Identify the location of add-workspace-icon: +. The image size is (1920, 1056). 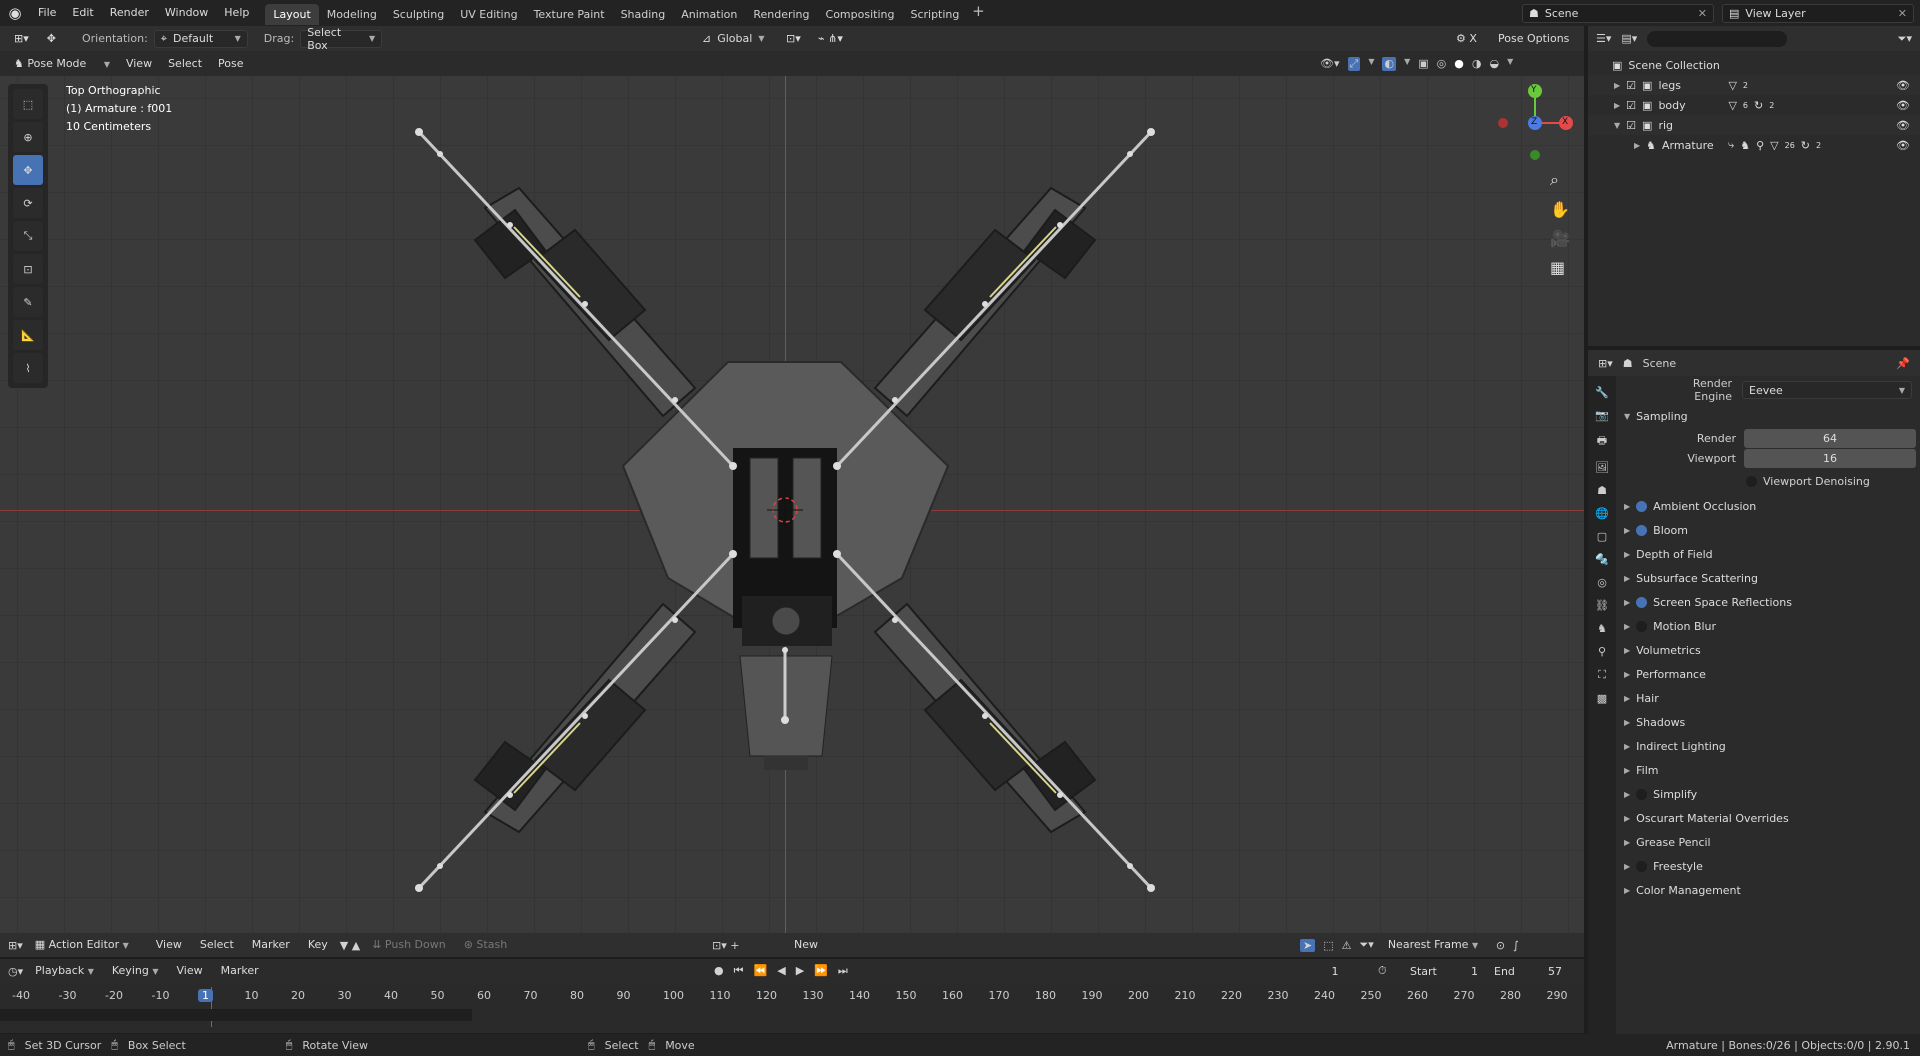
(978, 13).